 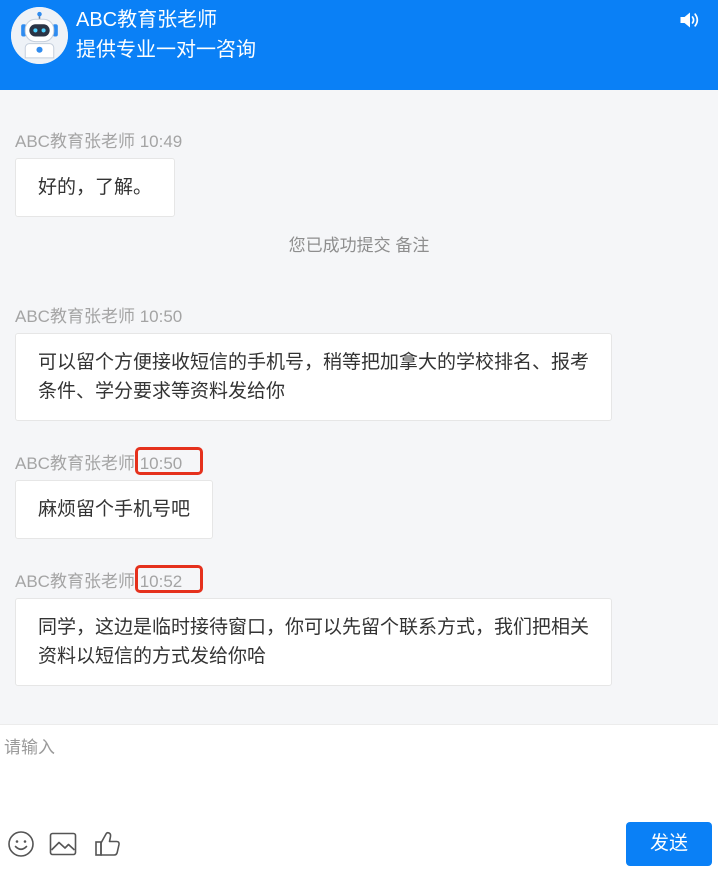 What do you see at coordinates (108, 844) in the screenshot?
I see `thumbs-up-icon` at bounding box center [108, 844].